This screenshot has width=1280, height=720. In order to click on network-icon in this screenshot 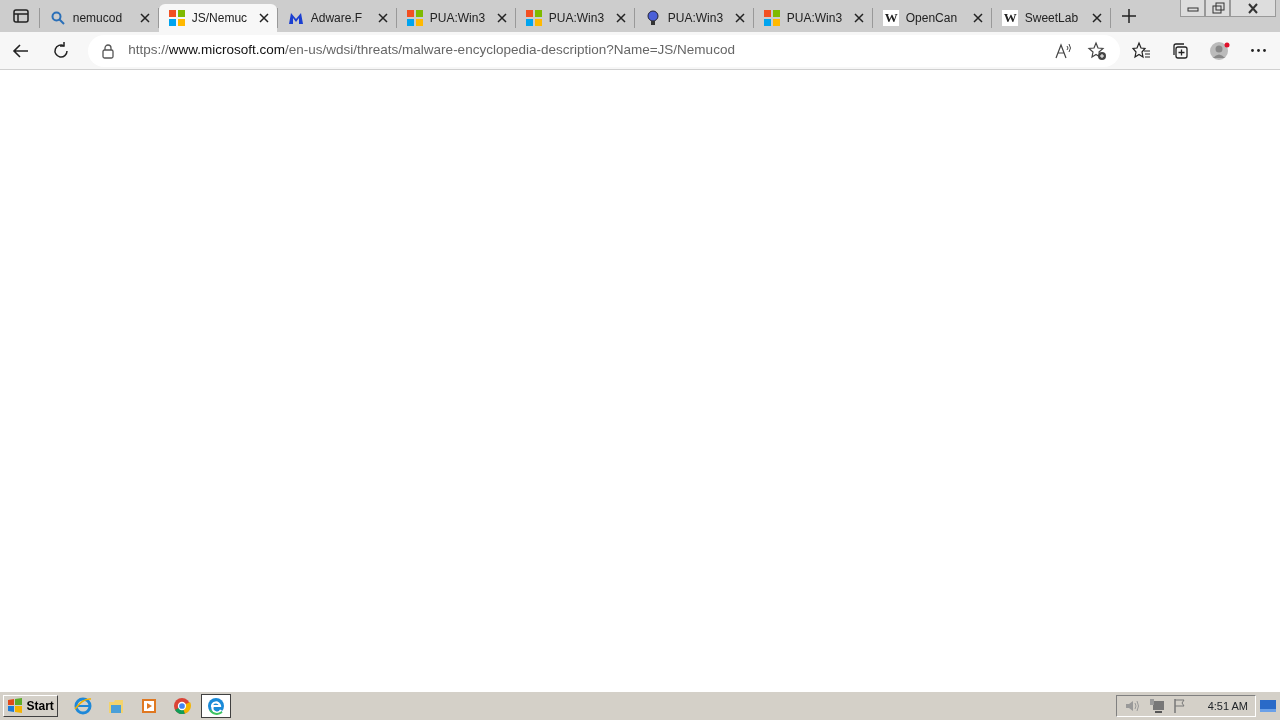, I will do `click(1156, 706)`.